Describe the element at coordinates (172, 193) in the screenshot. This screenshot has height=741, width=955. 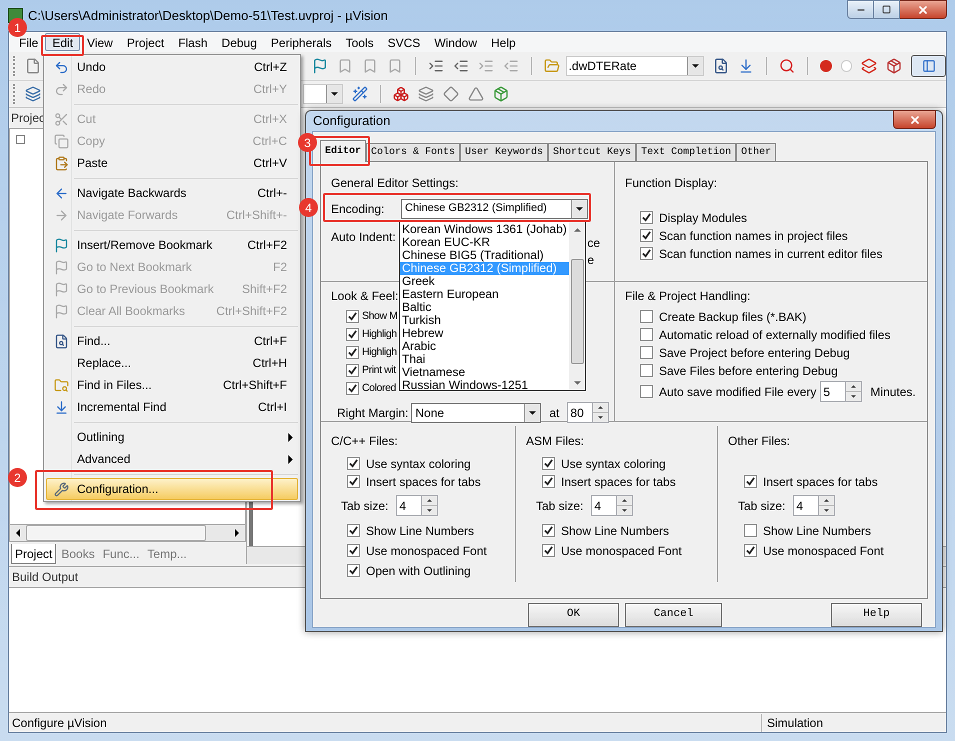
I see `menu-item: Navigate Backwards Ctrl+-` at that location.